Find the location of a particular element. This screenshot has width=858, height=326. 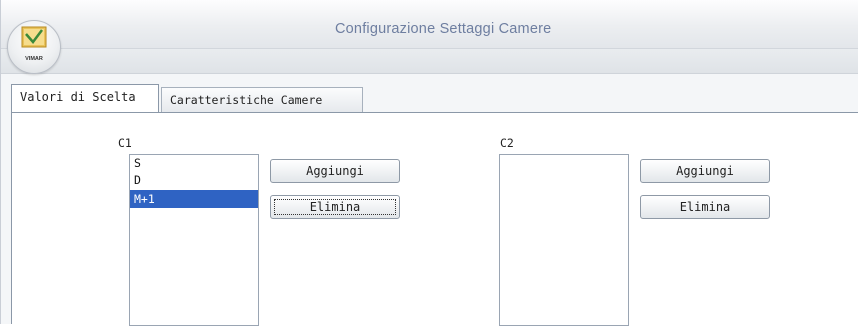

ribbon-strip is located at coordinates (429, 61).